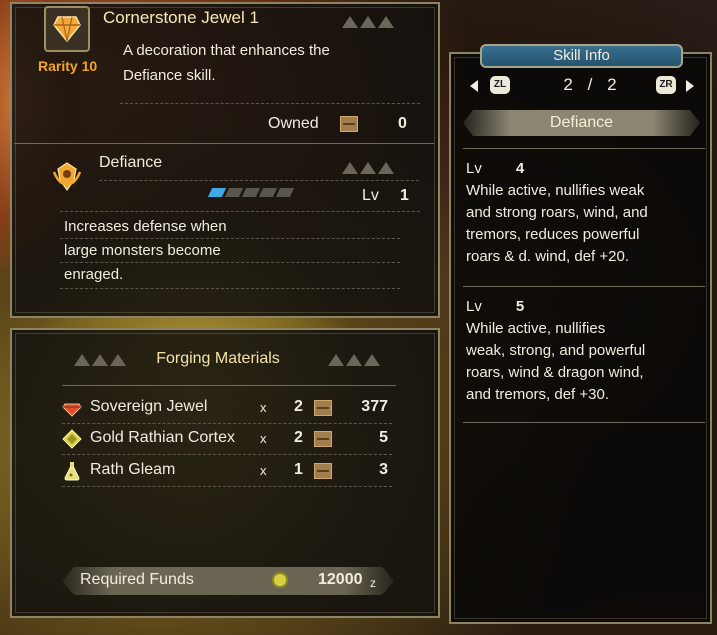 Image resolution: width=717 pixels, height=635 pixels. I want to click on flask-icon, so click(72, 471).